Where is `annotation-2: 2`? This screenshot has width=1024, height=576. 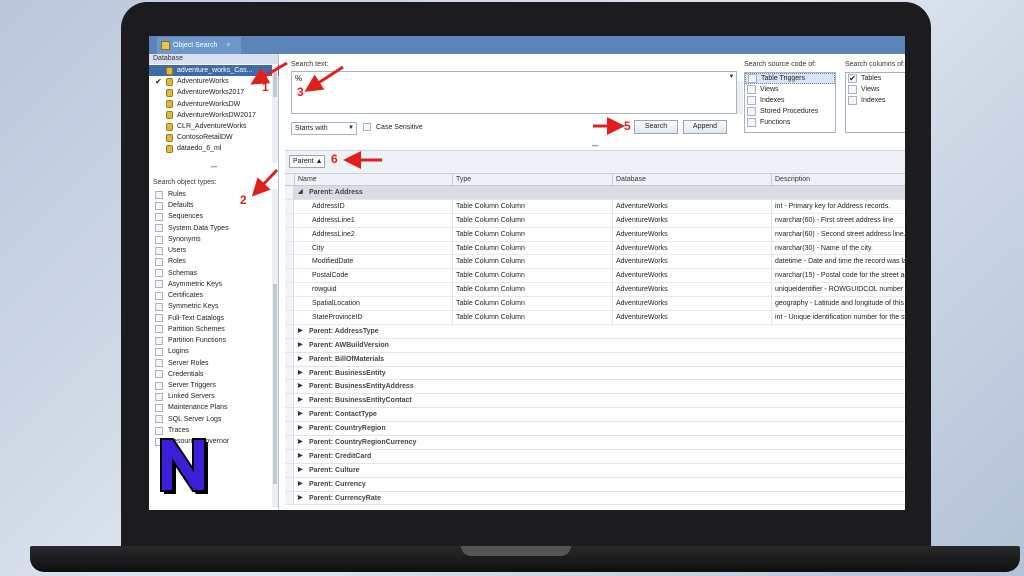
annotation-2: 2 is located at coordinates (243, 200).